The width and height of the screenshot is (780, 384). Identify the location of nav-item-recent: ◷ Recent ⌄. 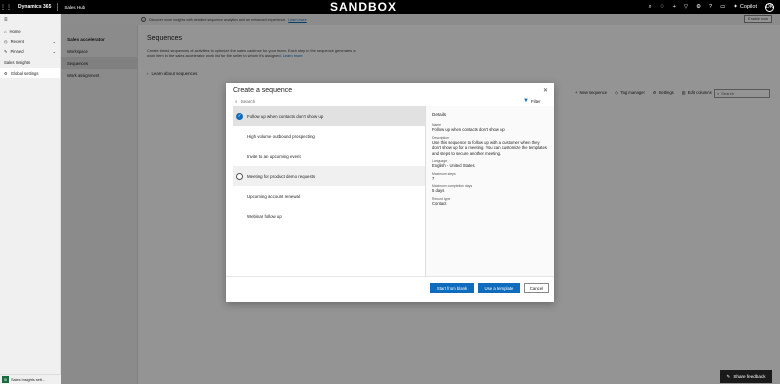
(30, 41).